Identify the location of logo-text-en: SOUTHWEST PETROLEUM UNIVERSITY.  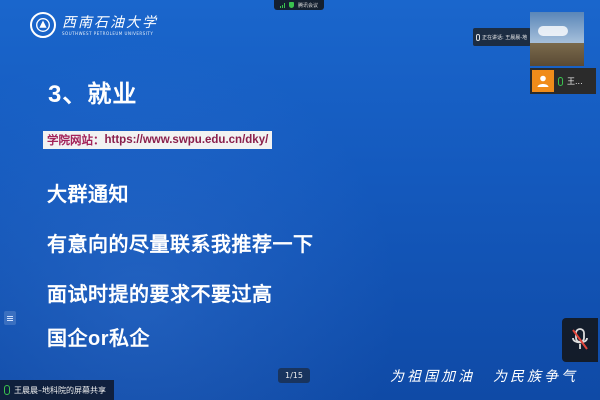
(108, 33).